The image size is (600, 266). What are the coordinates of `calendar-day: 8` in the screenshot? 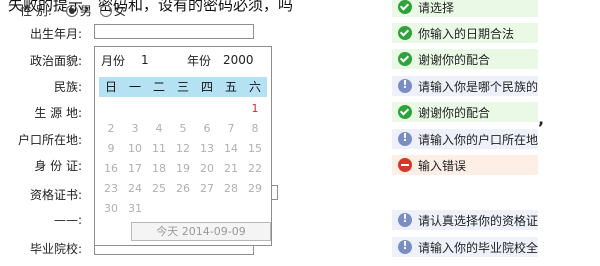 It's located at (255, 129).